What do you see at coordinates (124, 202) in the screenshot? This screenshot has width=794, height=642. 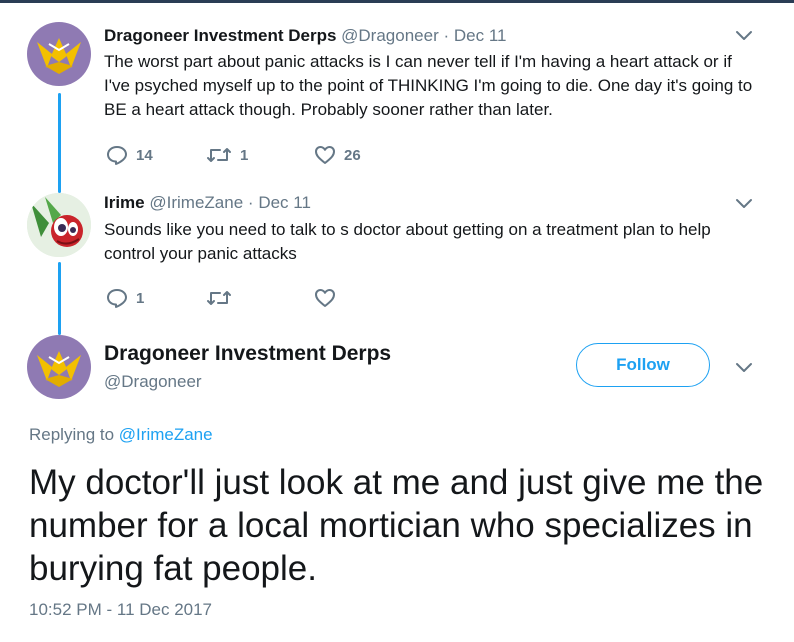 I see `author-name: Irime` at bounding box center [124, 202].